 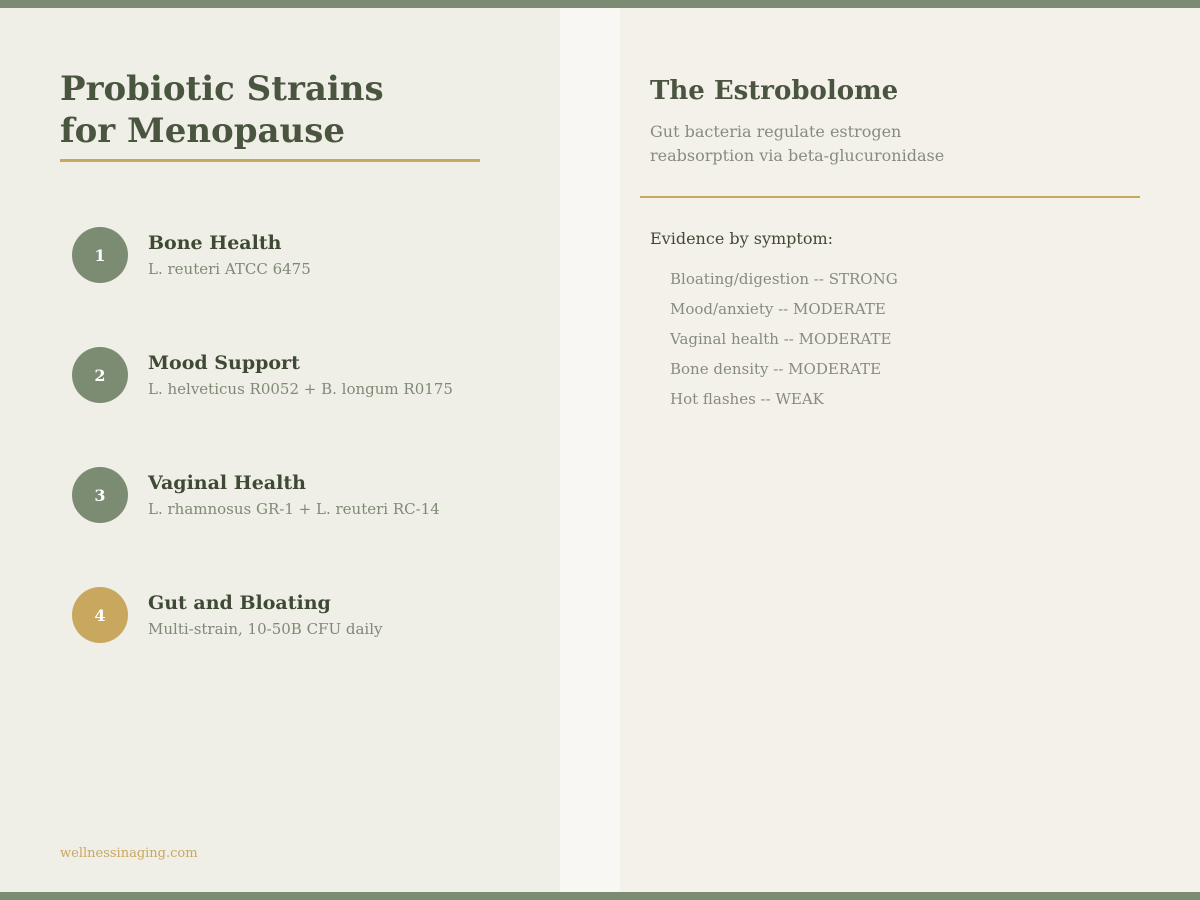 What do you see at coordinates (100, 255) in the screenshot?
I see `strain-number-badge: 1` at bounding box center [100, 255].